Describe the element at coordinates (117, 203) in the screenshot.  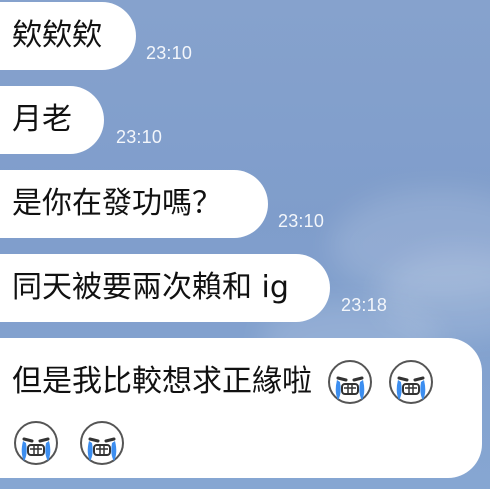
I see `message-text: 是你在發功嗎？` at that location.